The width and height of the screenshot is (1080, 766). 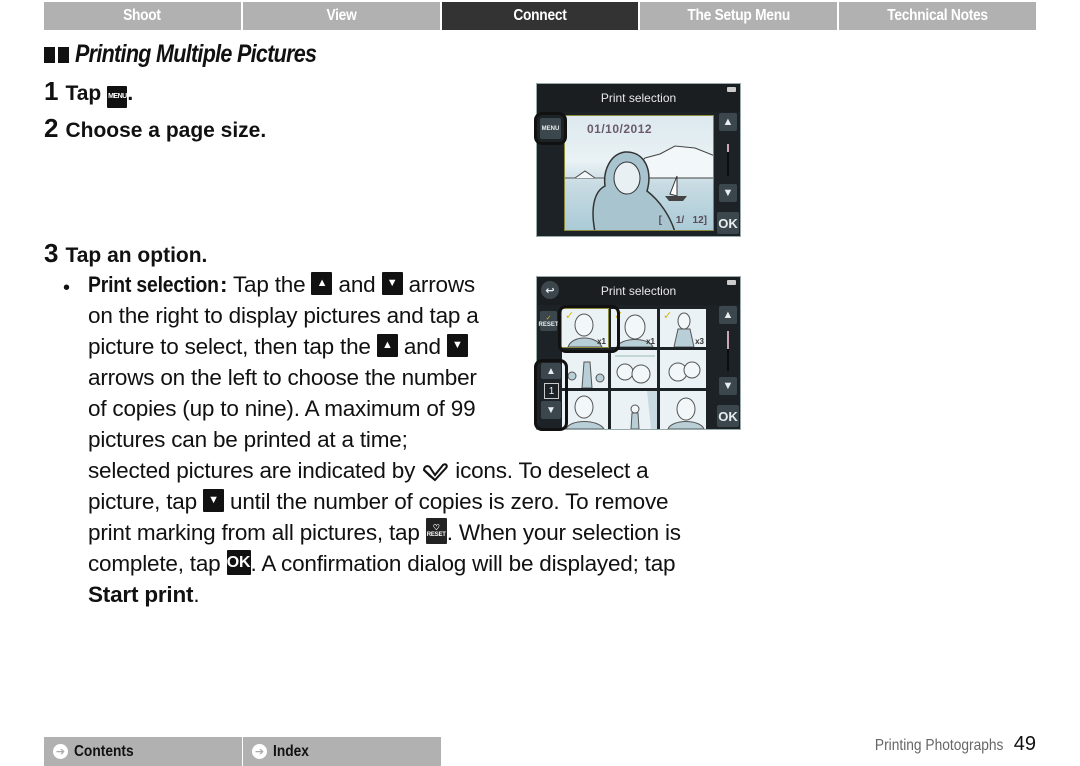 I want to click on copies-count: x3, so click(x=699, y=341).